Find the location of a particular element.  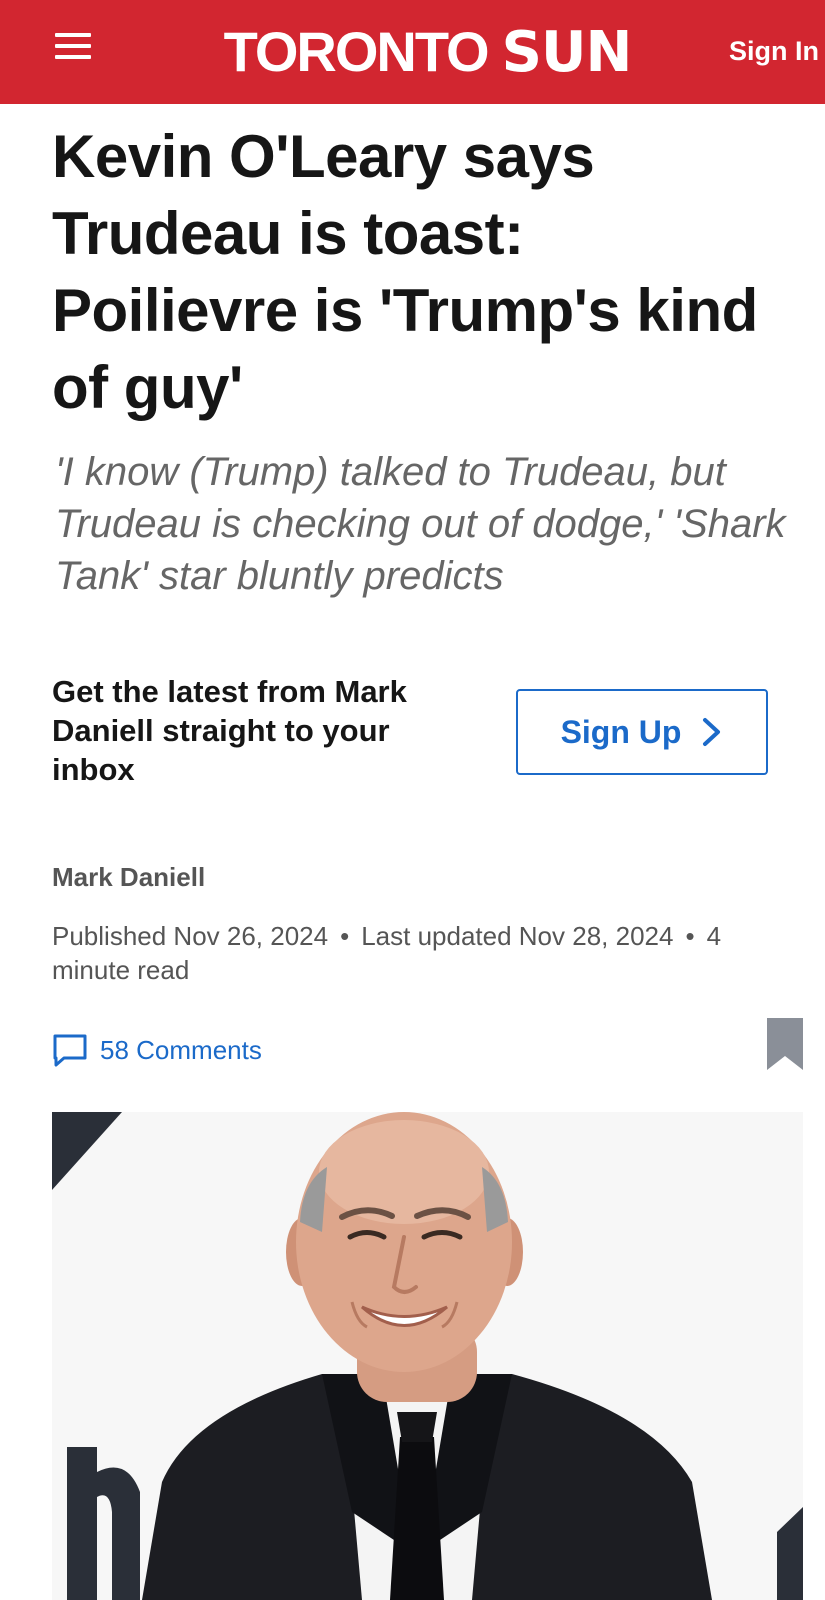

site-logo: TORONTO SUN is located at coordinates (412, 52).